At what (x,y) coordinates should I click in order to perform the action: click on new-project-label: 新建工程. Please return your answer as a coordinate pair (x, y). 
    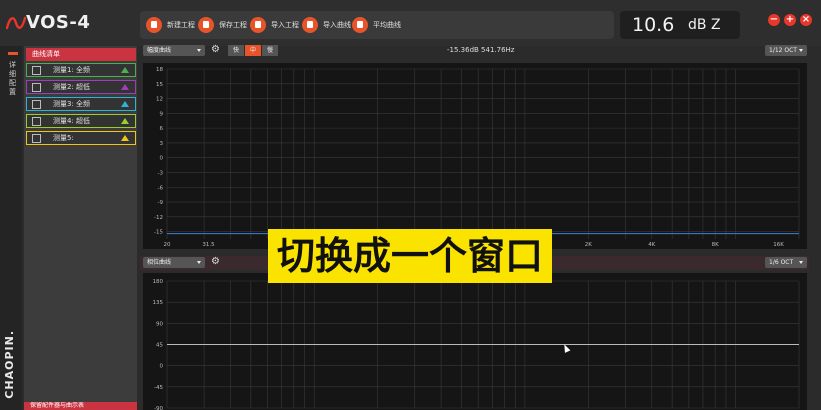
    Looking at the image, I should click on (181, 25).